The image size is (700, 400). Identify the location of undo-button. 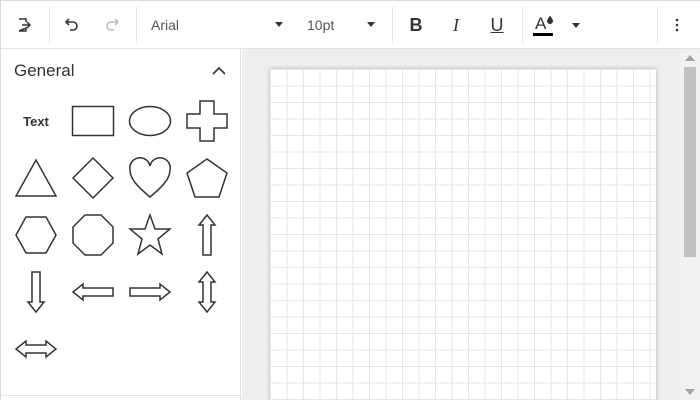
(71, 25).